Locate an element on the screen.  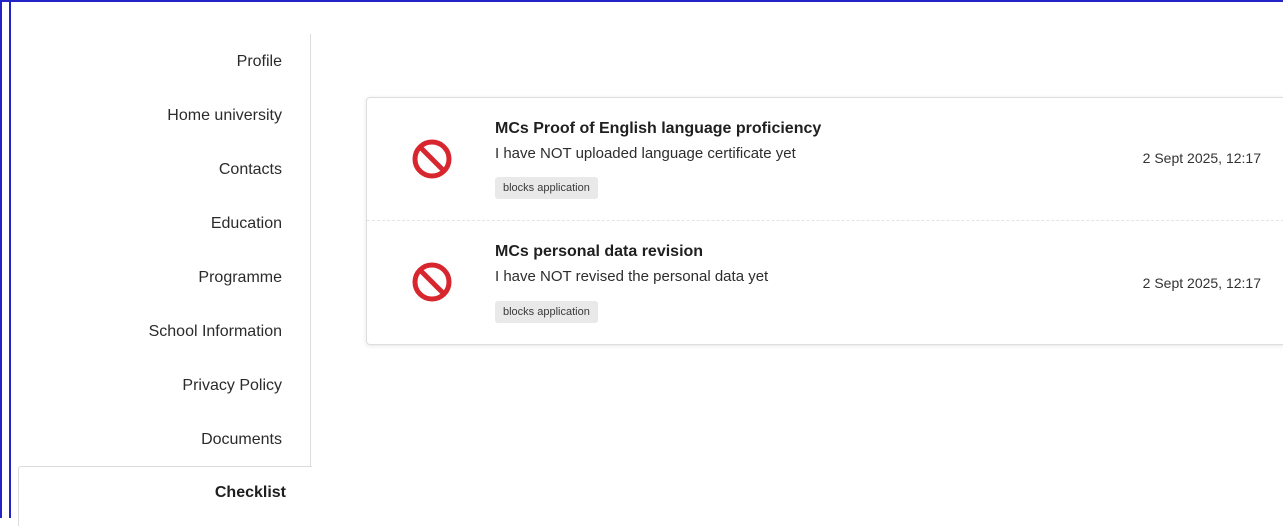
sidebar-item-school-information: School Information is located at coordinates (215, 332).